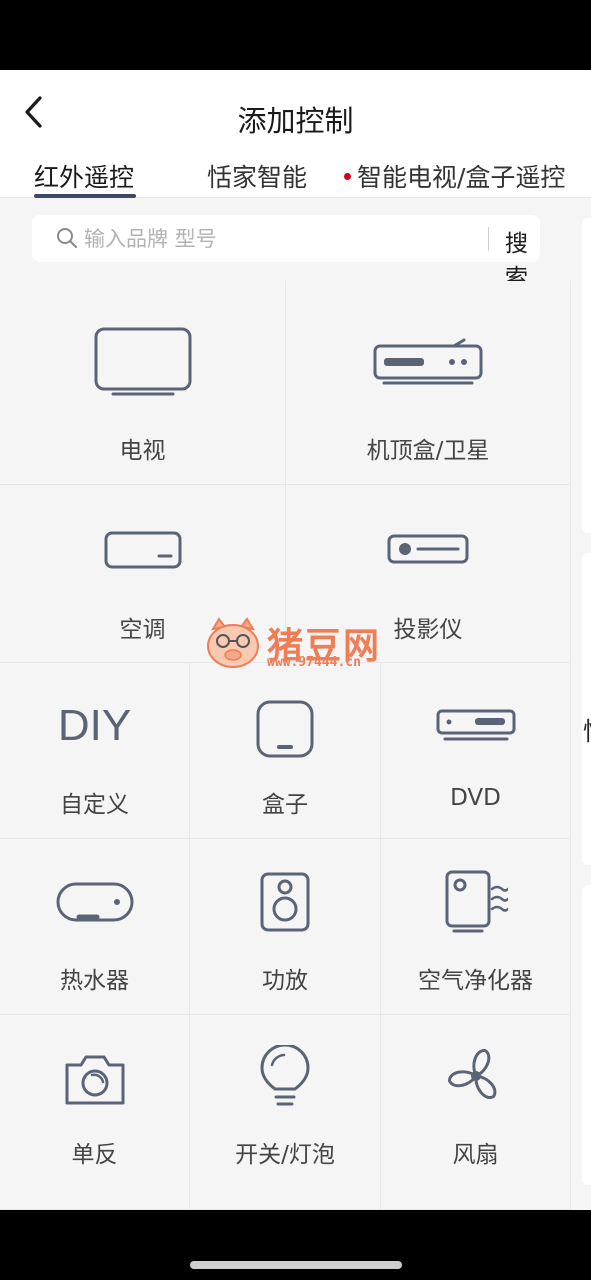  Describe the element at coordinates (475, 981) in the screenshot. I see `device-label: 空气净化器` at that location.